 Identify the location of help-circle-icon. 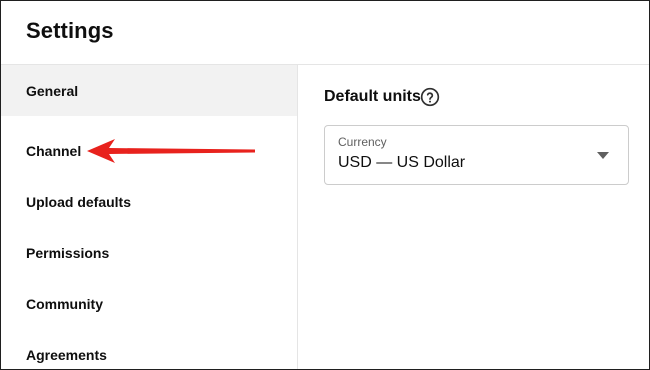
(430, 97).